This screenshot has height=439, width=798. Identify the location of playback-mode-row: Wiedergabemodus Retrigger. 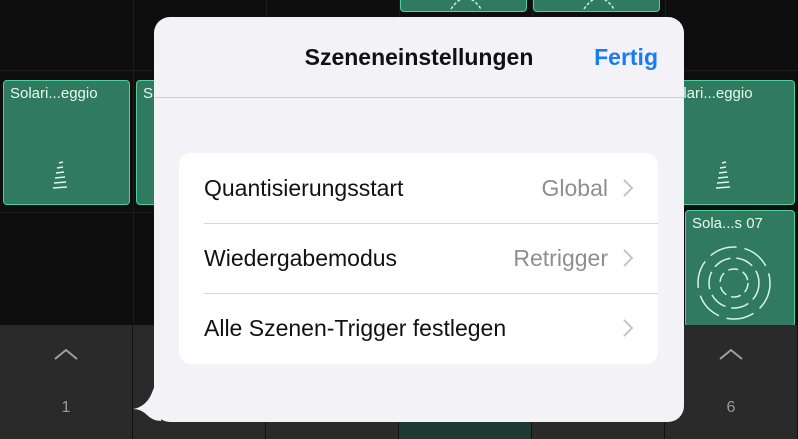
(418, 258).